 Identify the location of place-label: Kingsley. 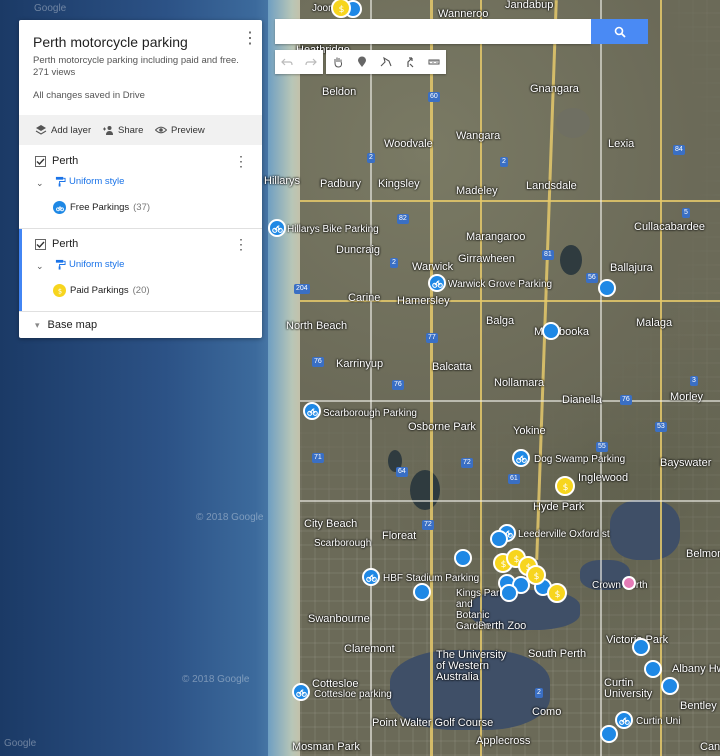
(399, 184).